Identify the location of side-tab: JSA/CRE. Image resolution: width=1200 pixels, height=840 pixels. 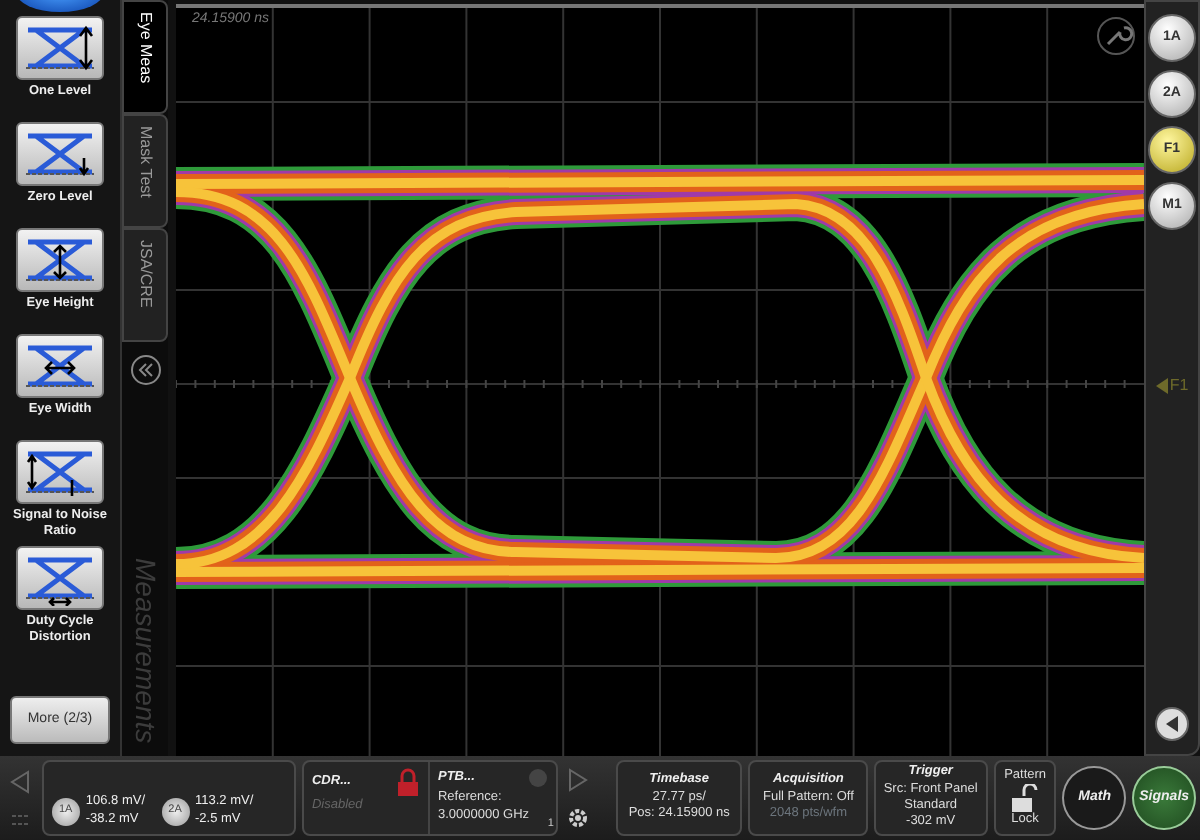
(145, 285).